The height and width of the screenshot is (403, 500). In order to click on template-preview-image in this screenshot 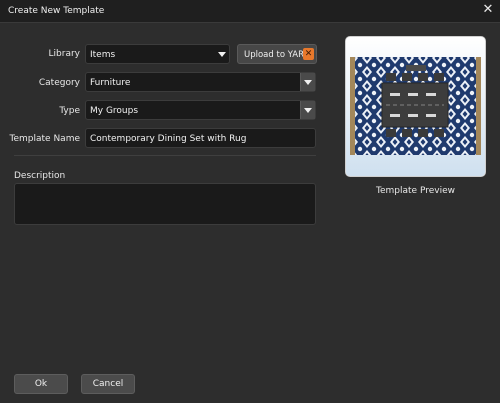, I will do `click(415, 106)`.